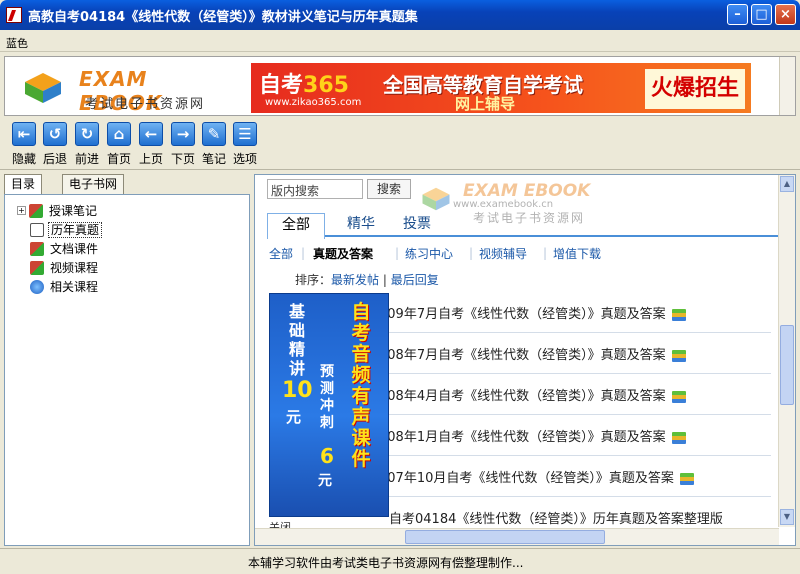 This screenshot has width=800, height=574. What do you see at coordinates (24, 134) in the screenshot?
I see `hide-icon: ⇤` at bounding box center [24, 134].